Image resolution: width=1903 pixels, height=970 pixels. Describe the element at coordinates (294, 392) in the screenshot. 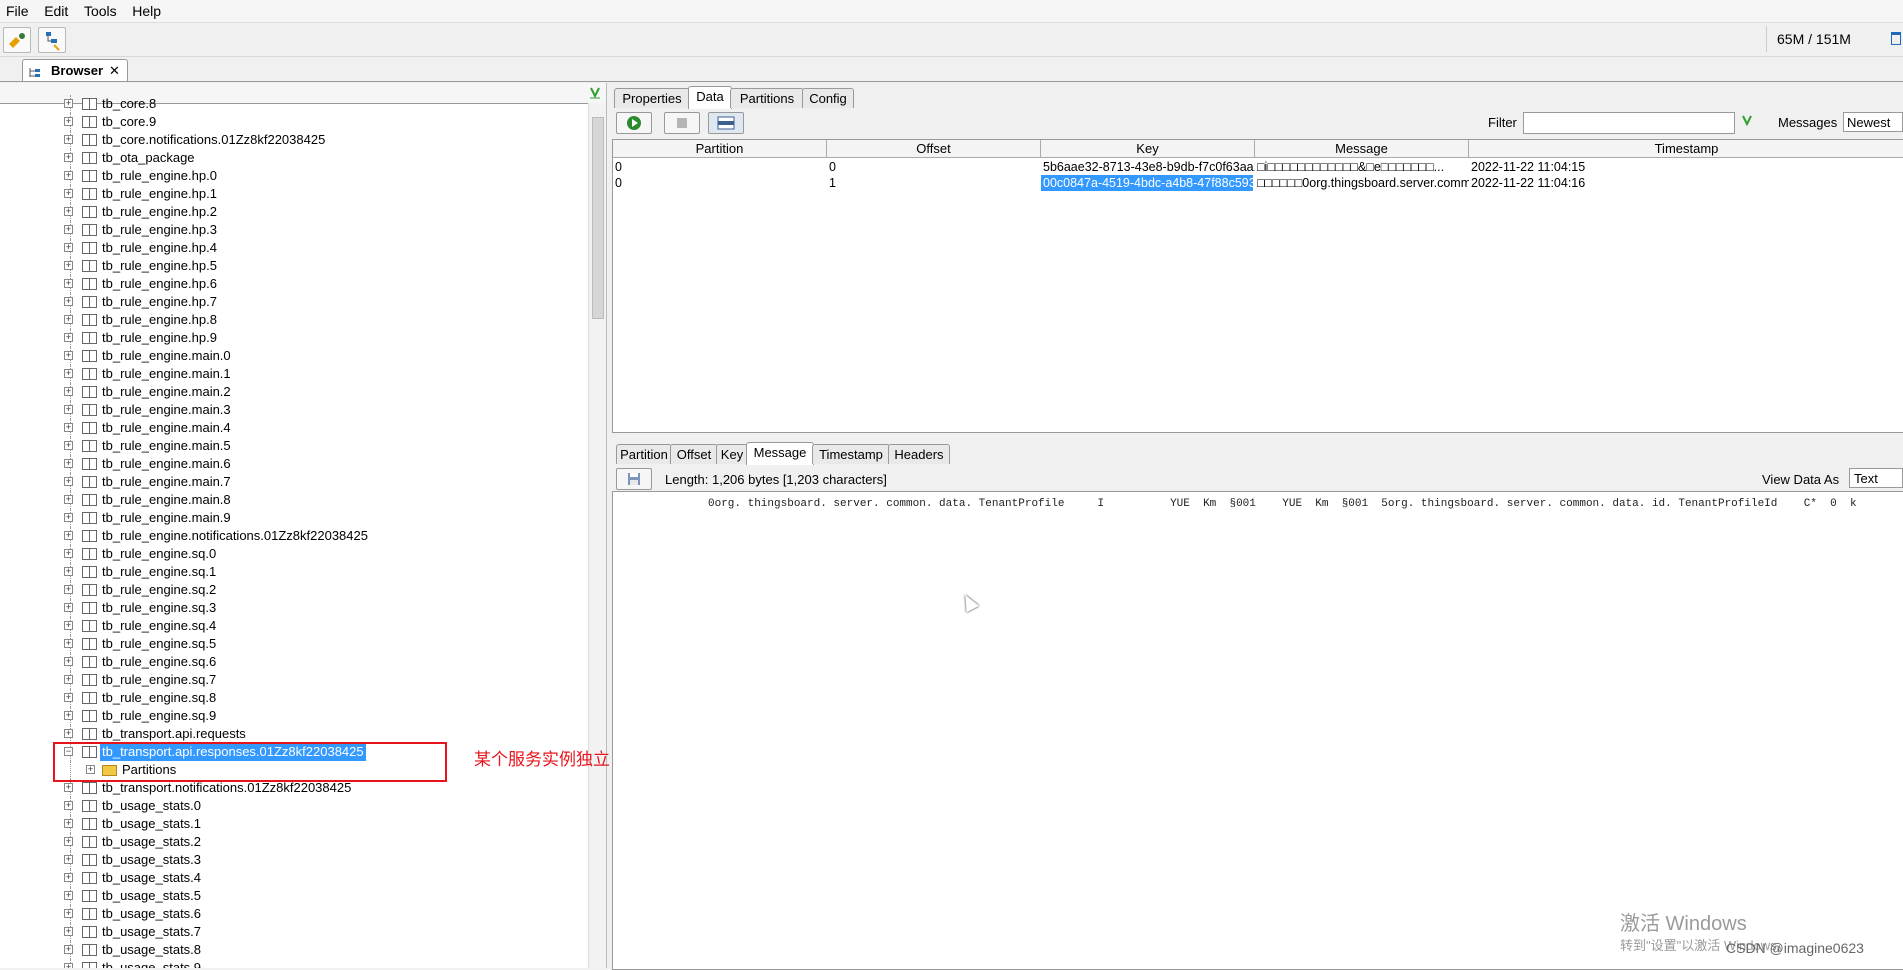

I see `tree-item-topic: + tb_rule_engine.main.2` at that location.